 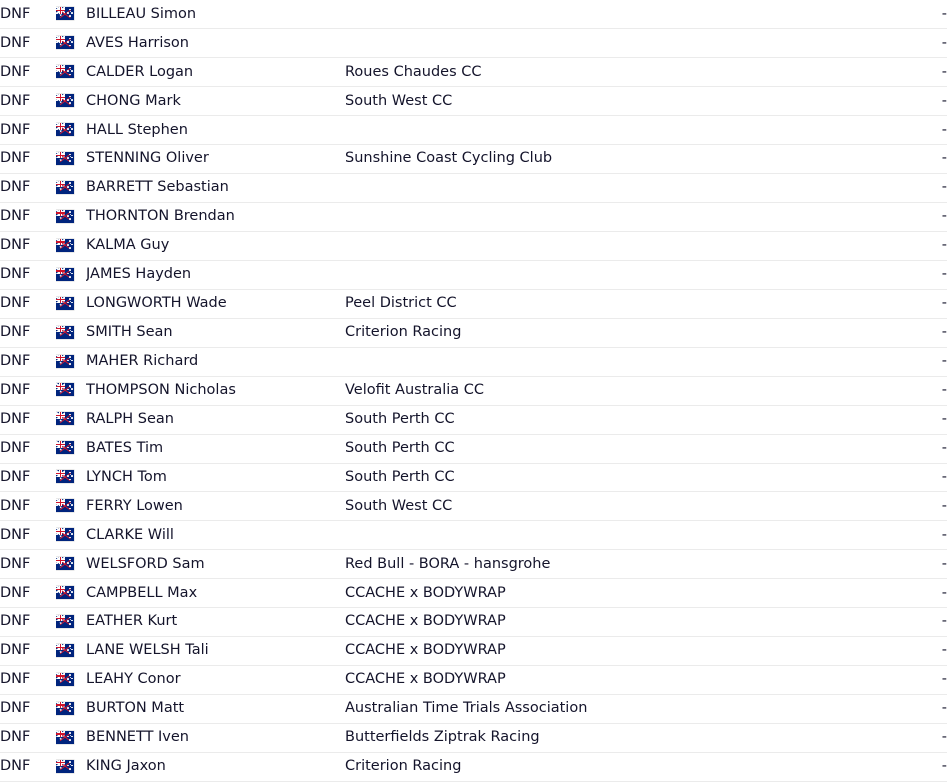 I want to click on rider-name: CALDER Logan, so click(x=139, y=72).